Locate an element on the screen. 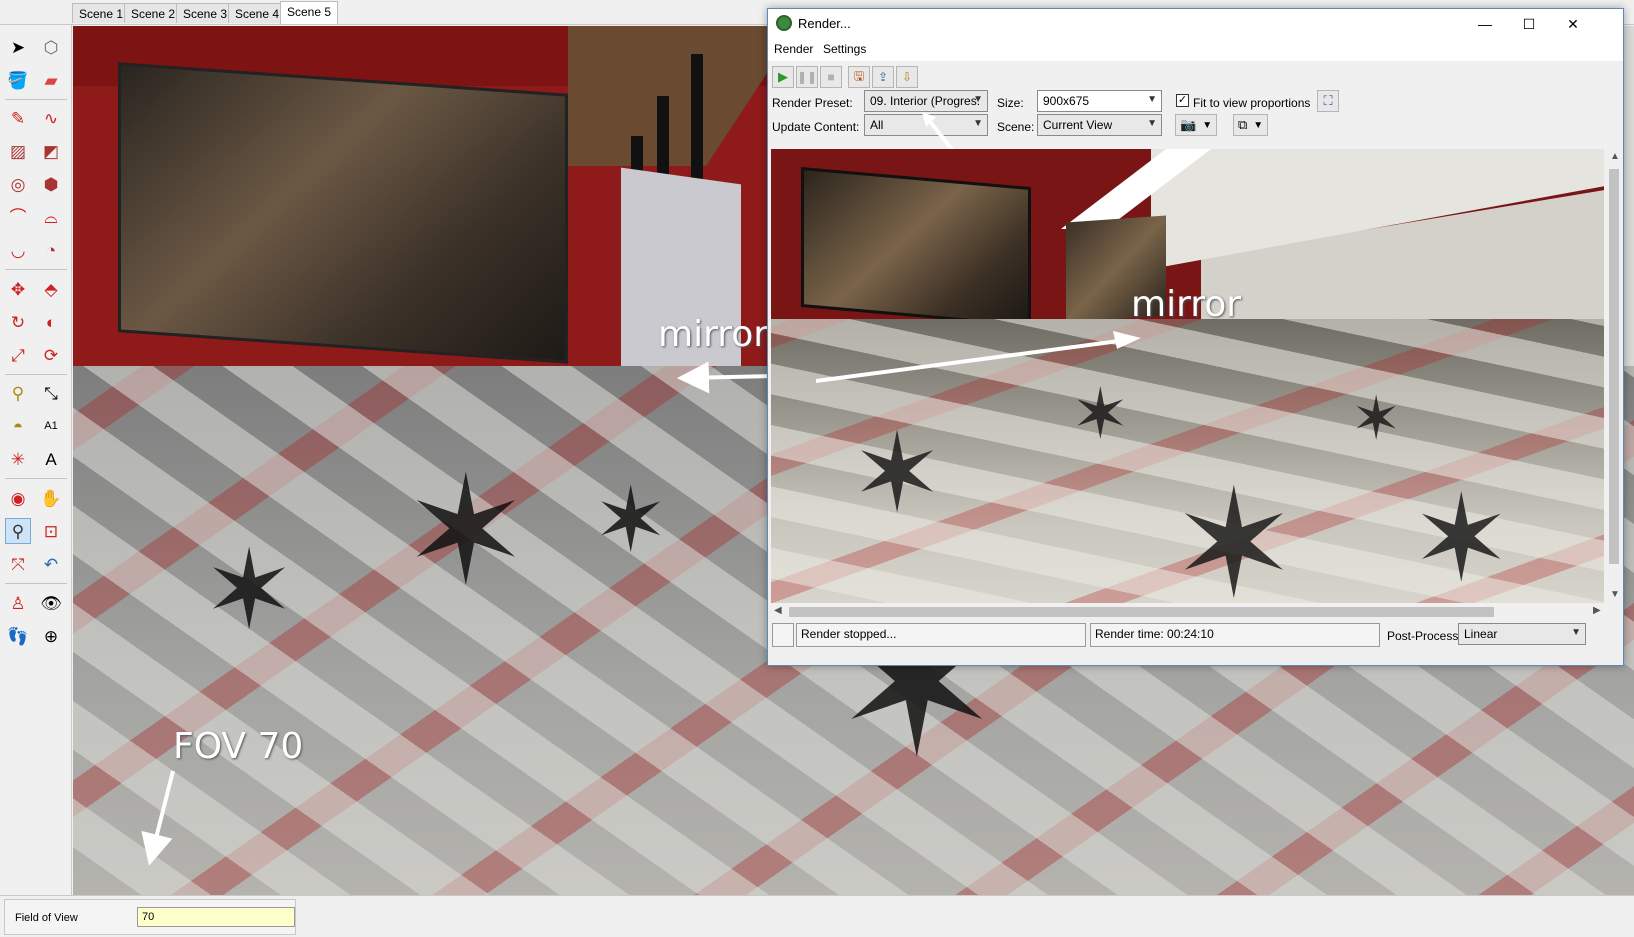  import-icon: ⇩ is located at coordinates (907, 77).